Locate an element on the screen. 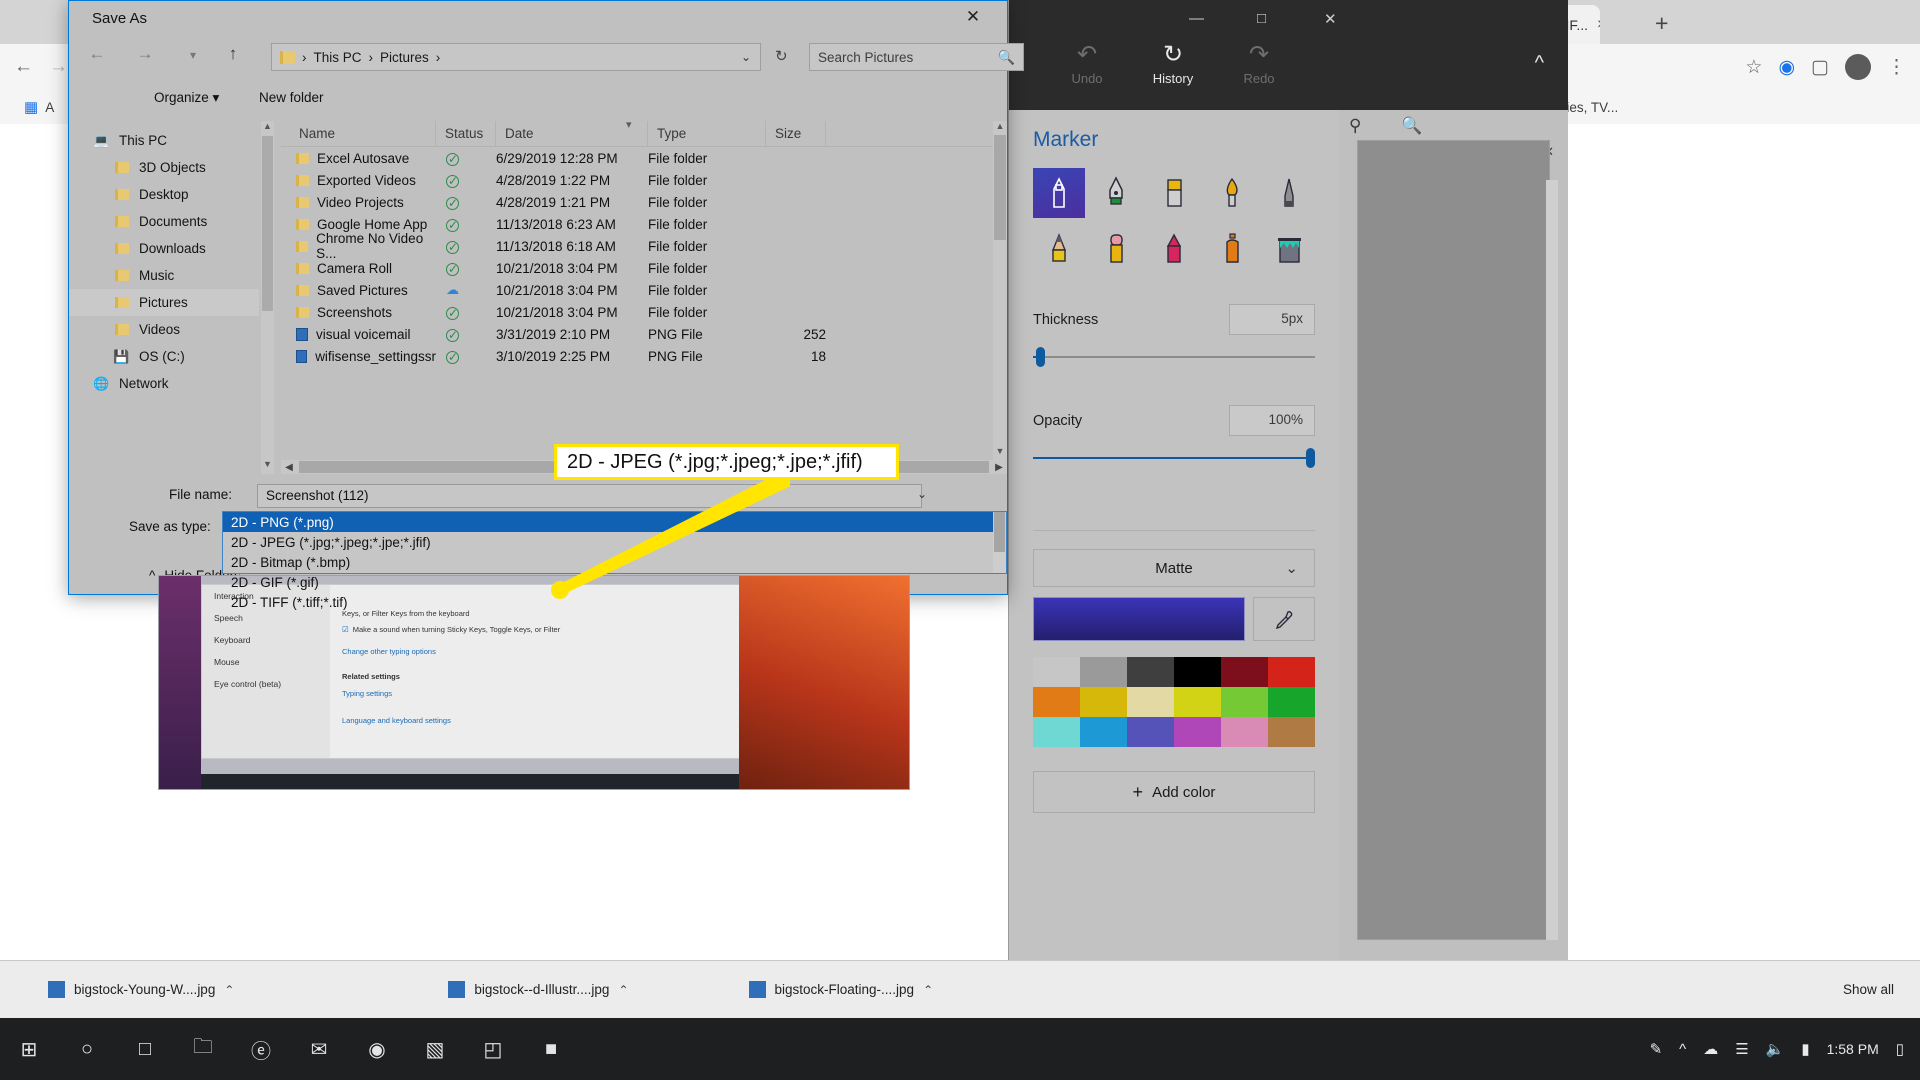 This screenshot has height=1080, width=1920. column-header-status: Status is located at coordinates (466, 133).